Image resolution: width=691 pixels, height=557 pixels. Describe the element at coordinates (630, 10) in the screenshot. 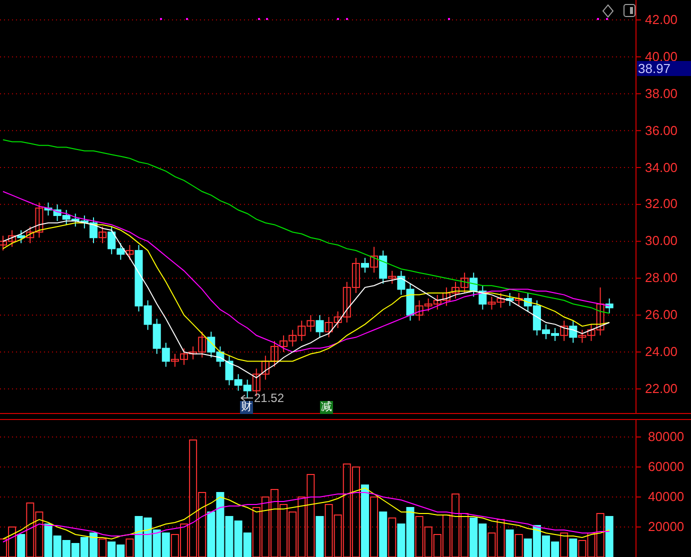

I see `toggle-icon` at that location.